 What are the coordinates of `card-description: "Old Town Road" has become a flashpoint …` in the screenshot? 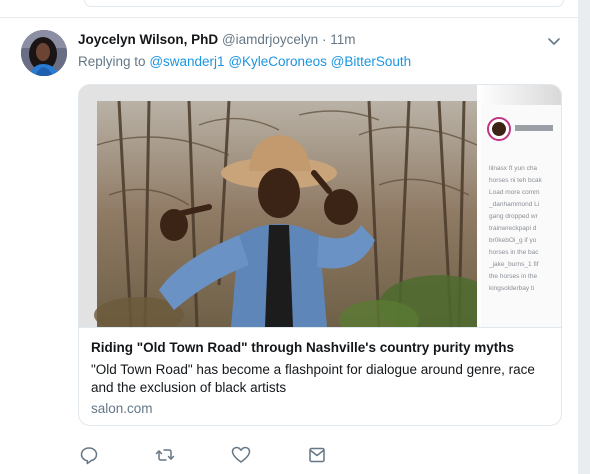 It's located at (313, 378).